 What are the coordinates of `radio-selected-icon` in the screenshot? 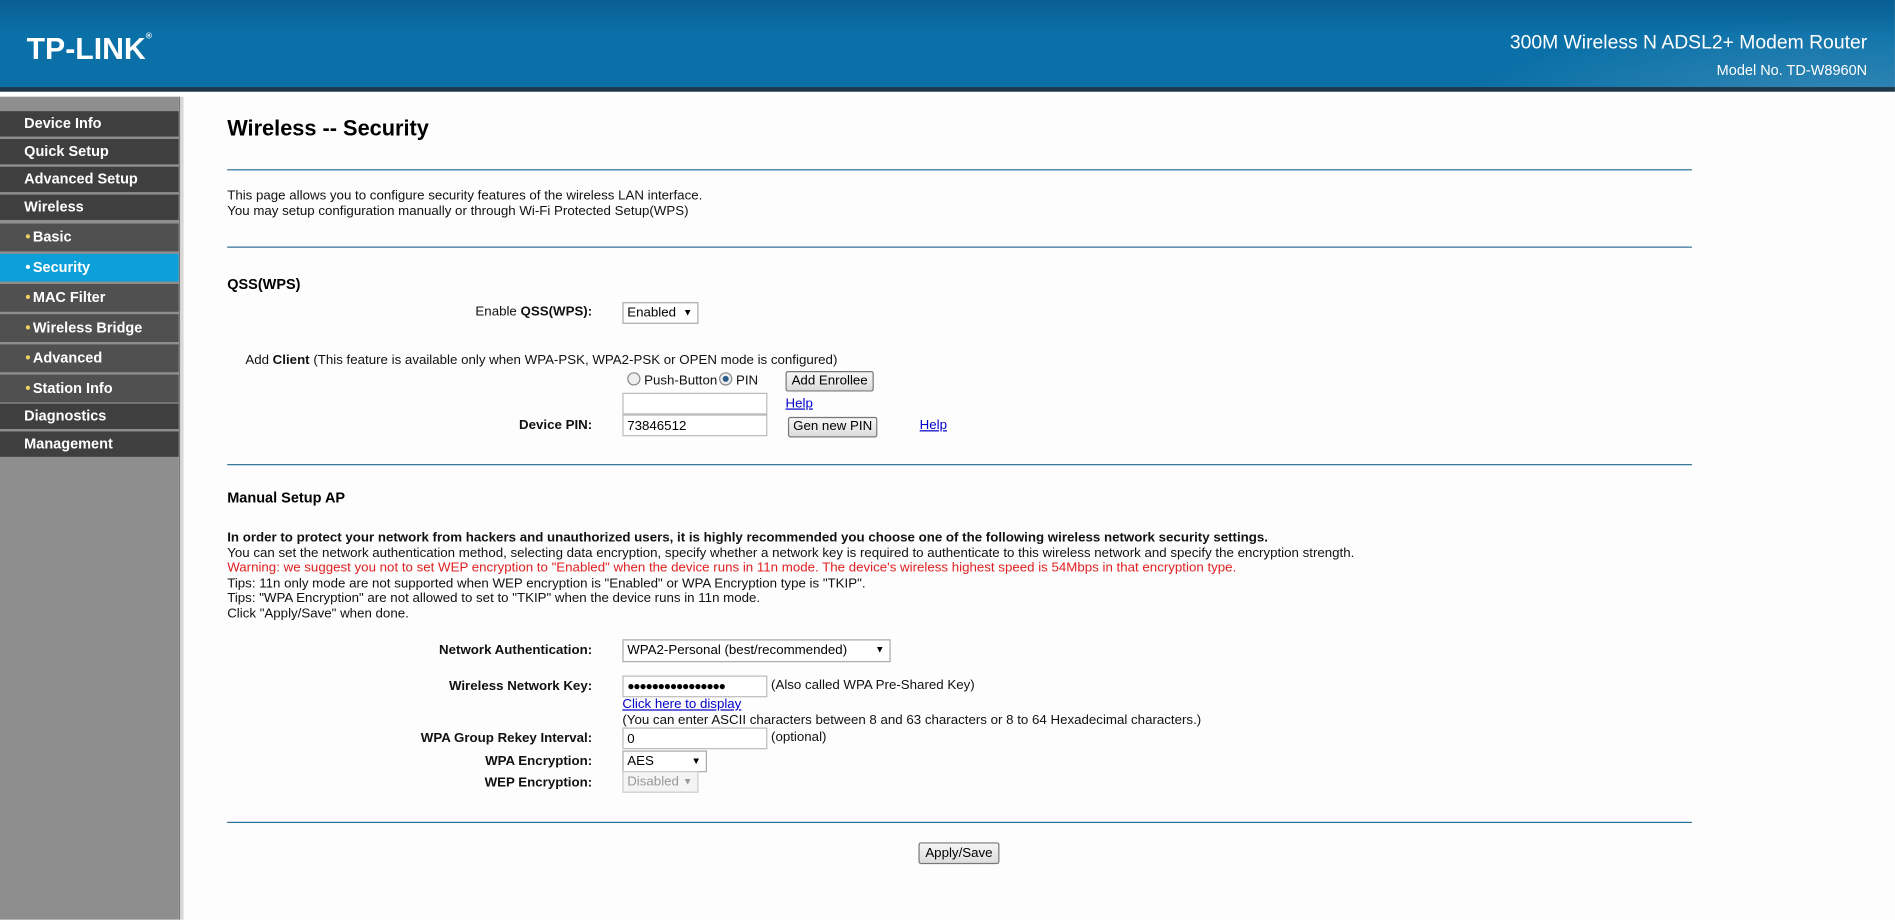 It's located at (726, 379).